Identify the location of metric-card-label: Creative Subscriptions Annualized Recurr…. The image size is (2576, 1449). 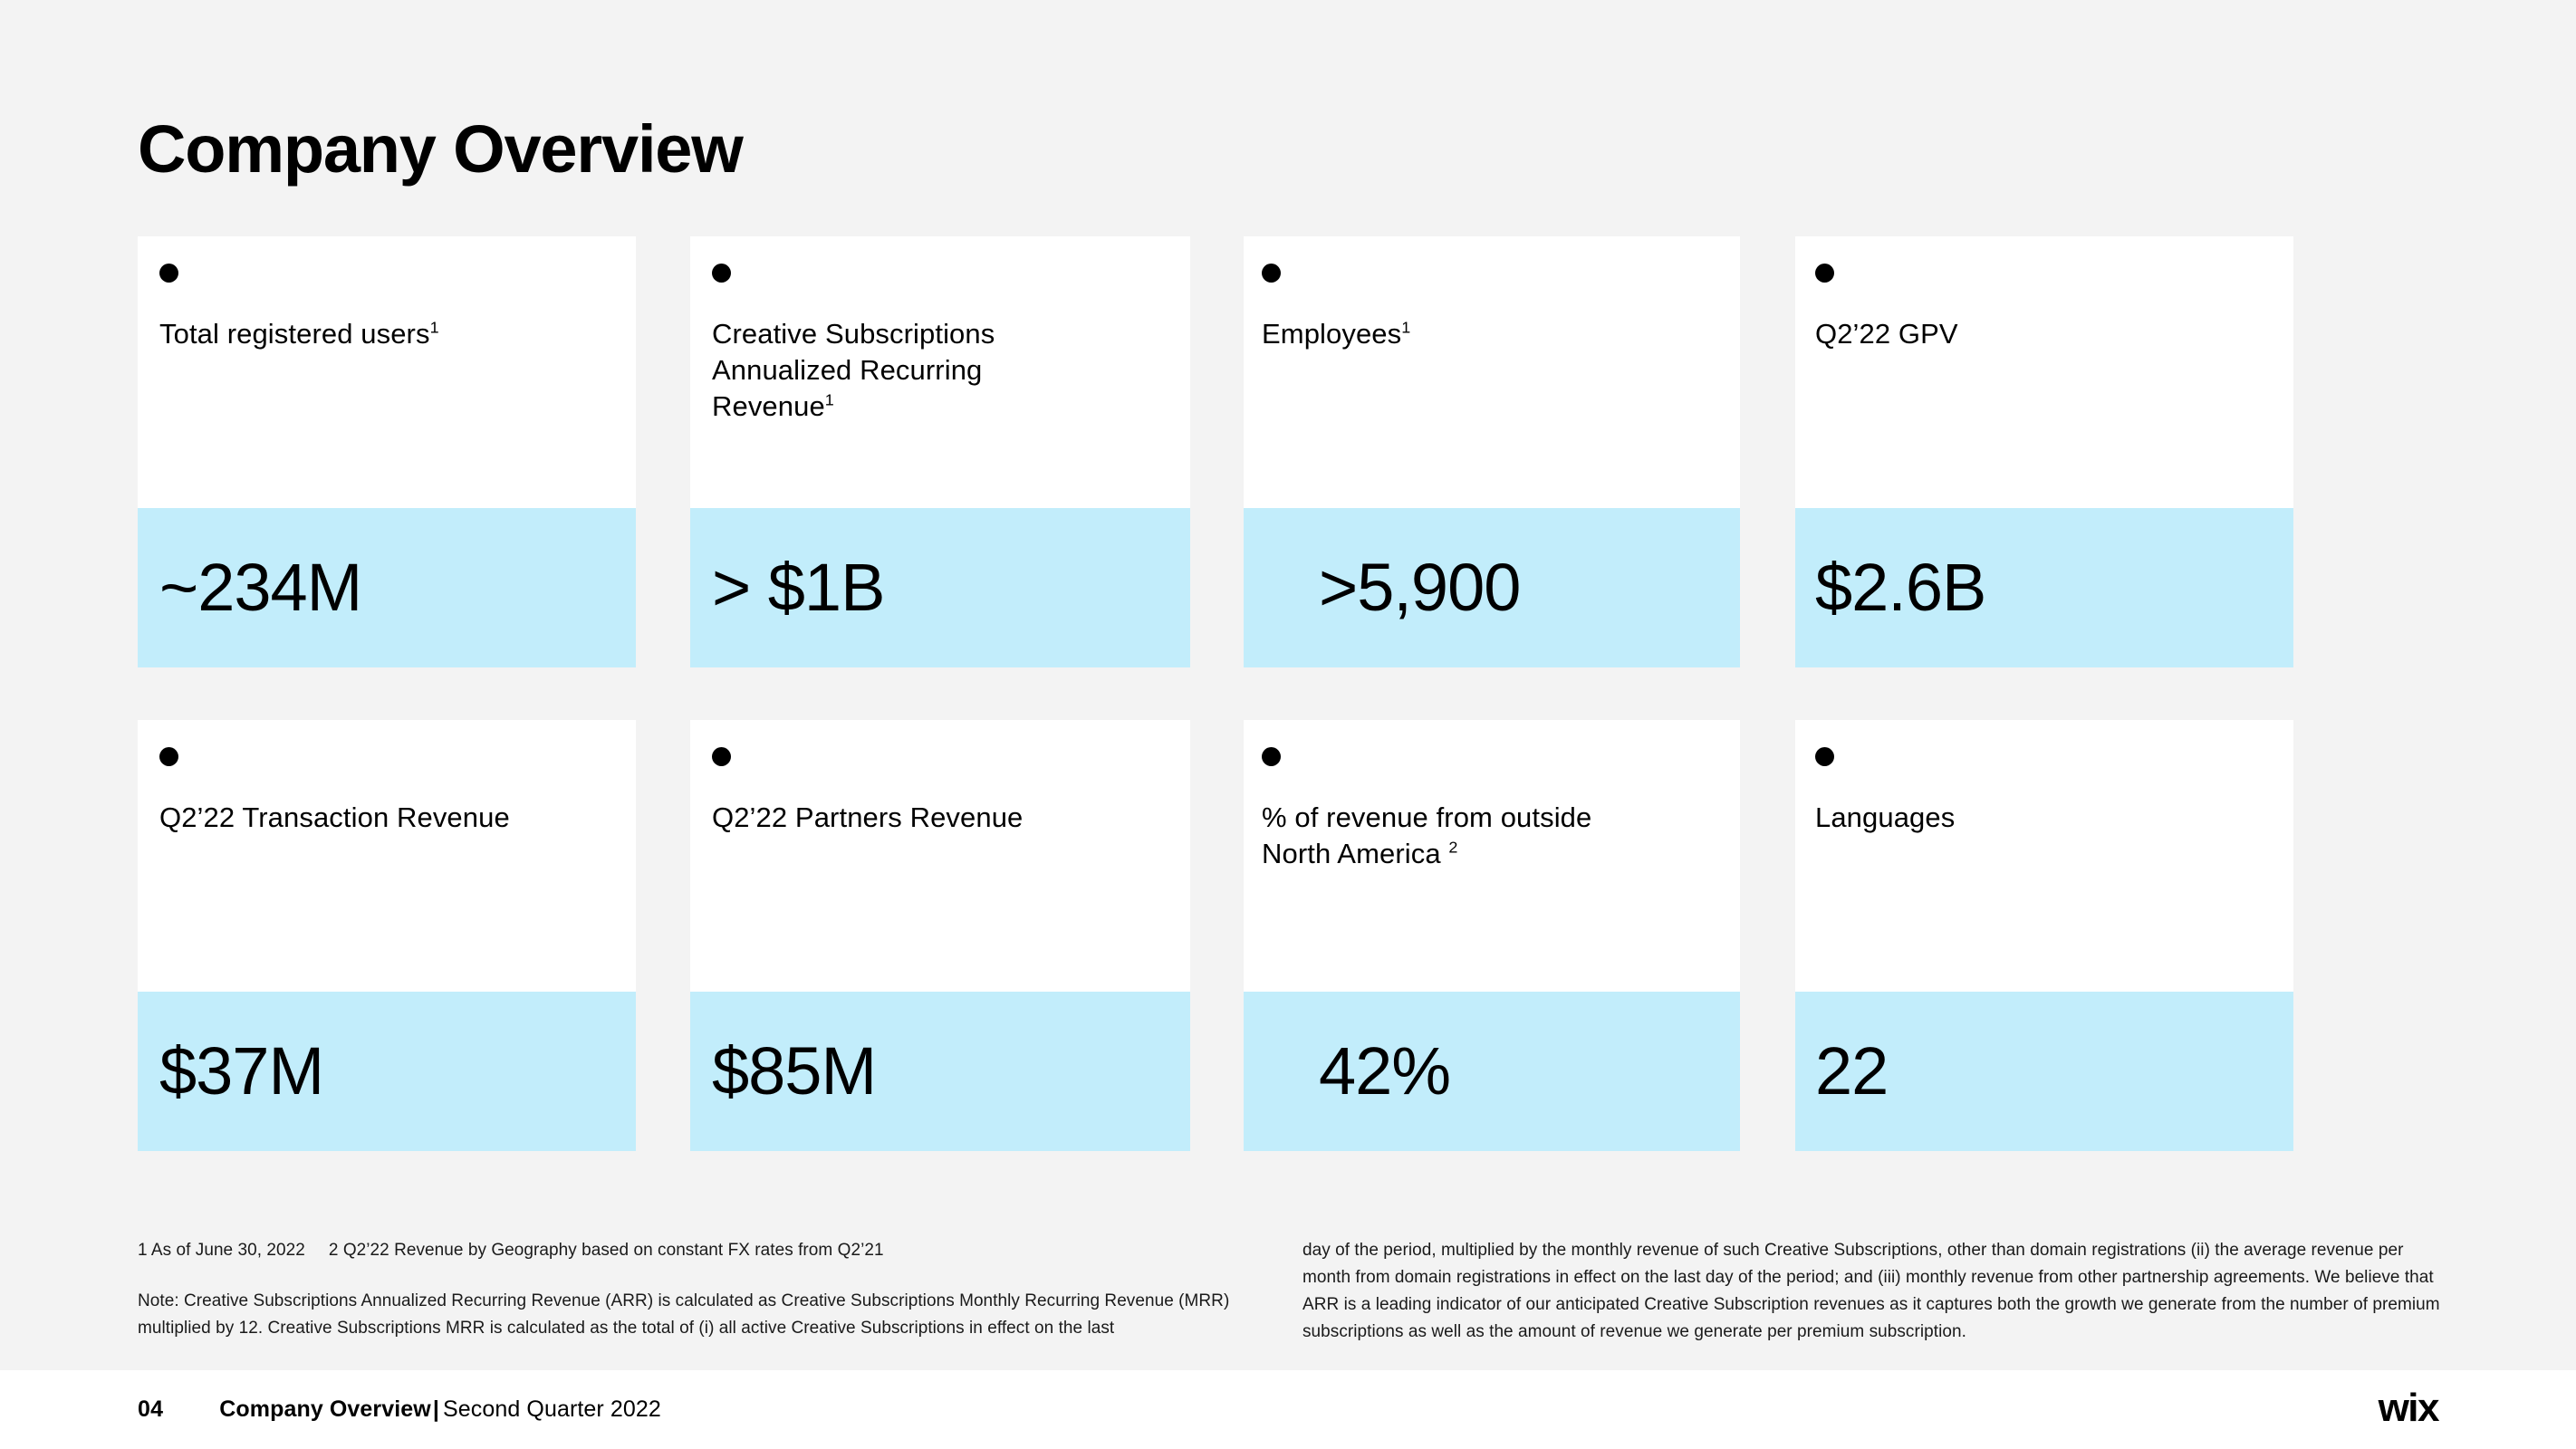
(938, 370).